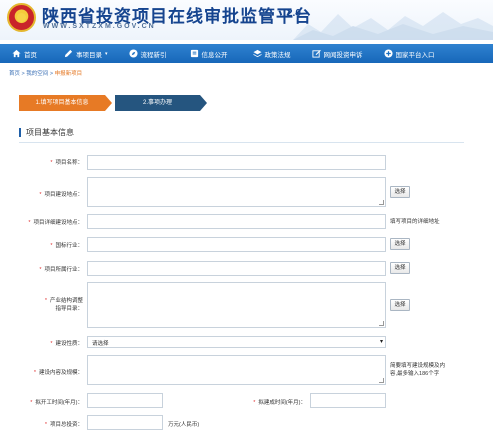  What do you see at coordinates (348, 400) in the screenshot?
I see `finish-time-input` at bounding box center [348, 400].